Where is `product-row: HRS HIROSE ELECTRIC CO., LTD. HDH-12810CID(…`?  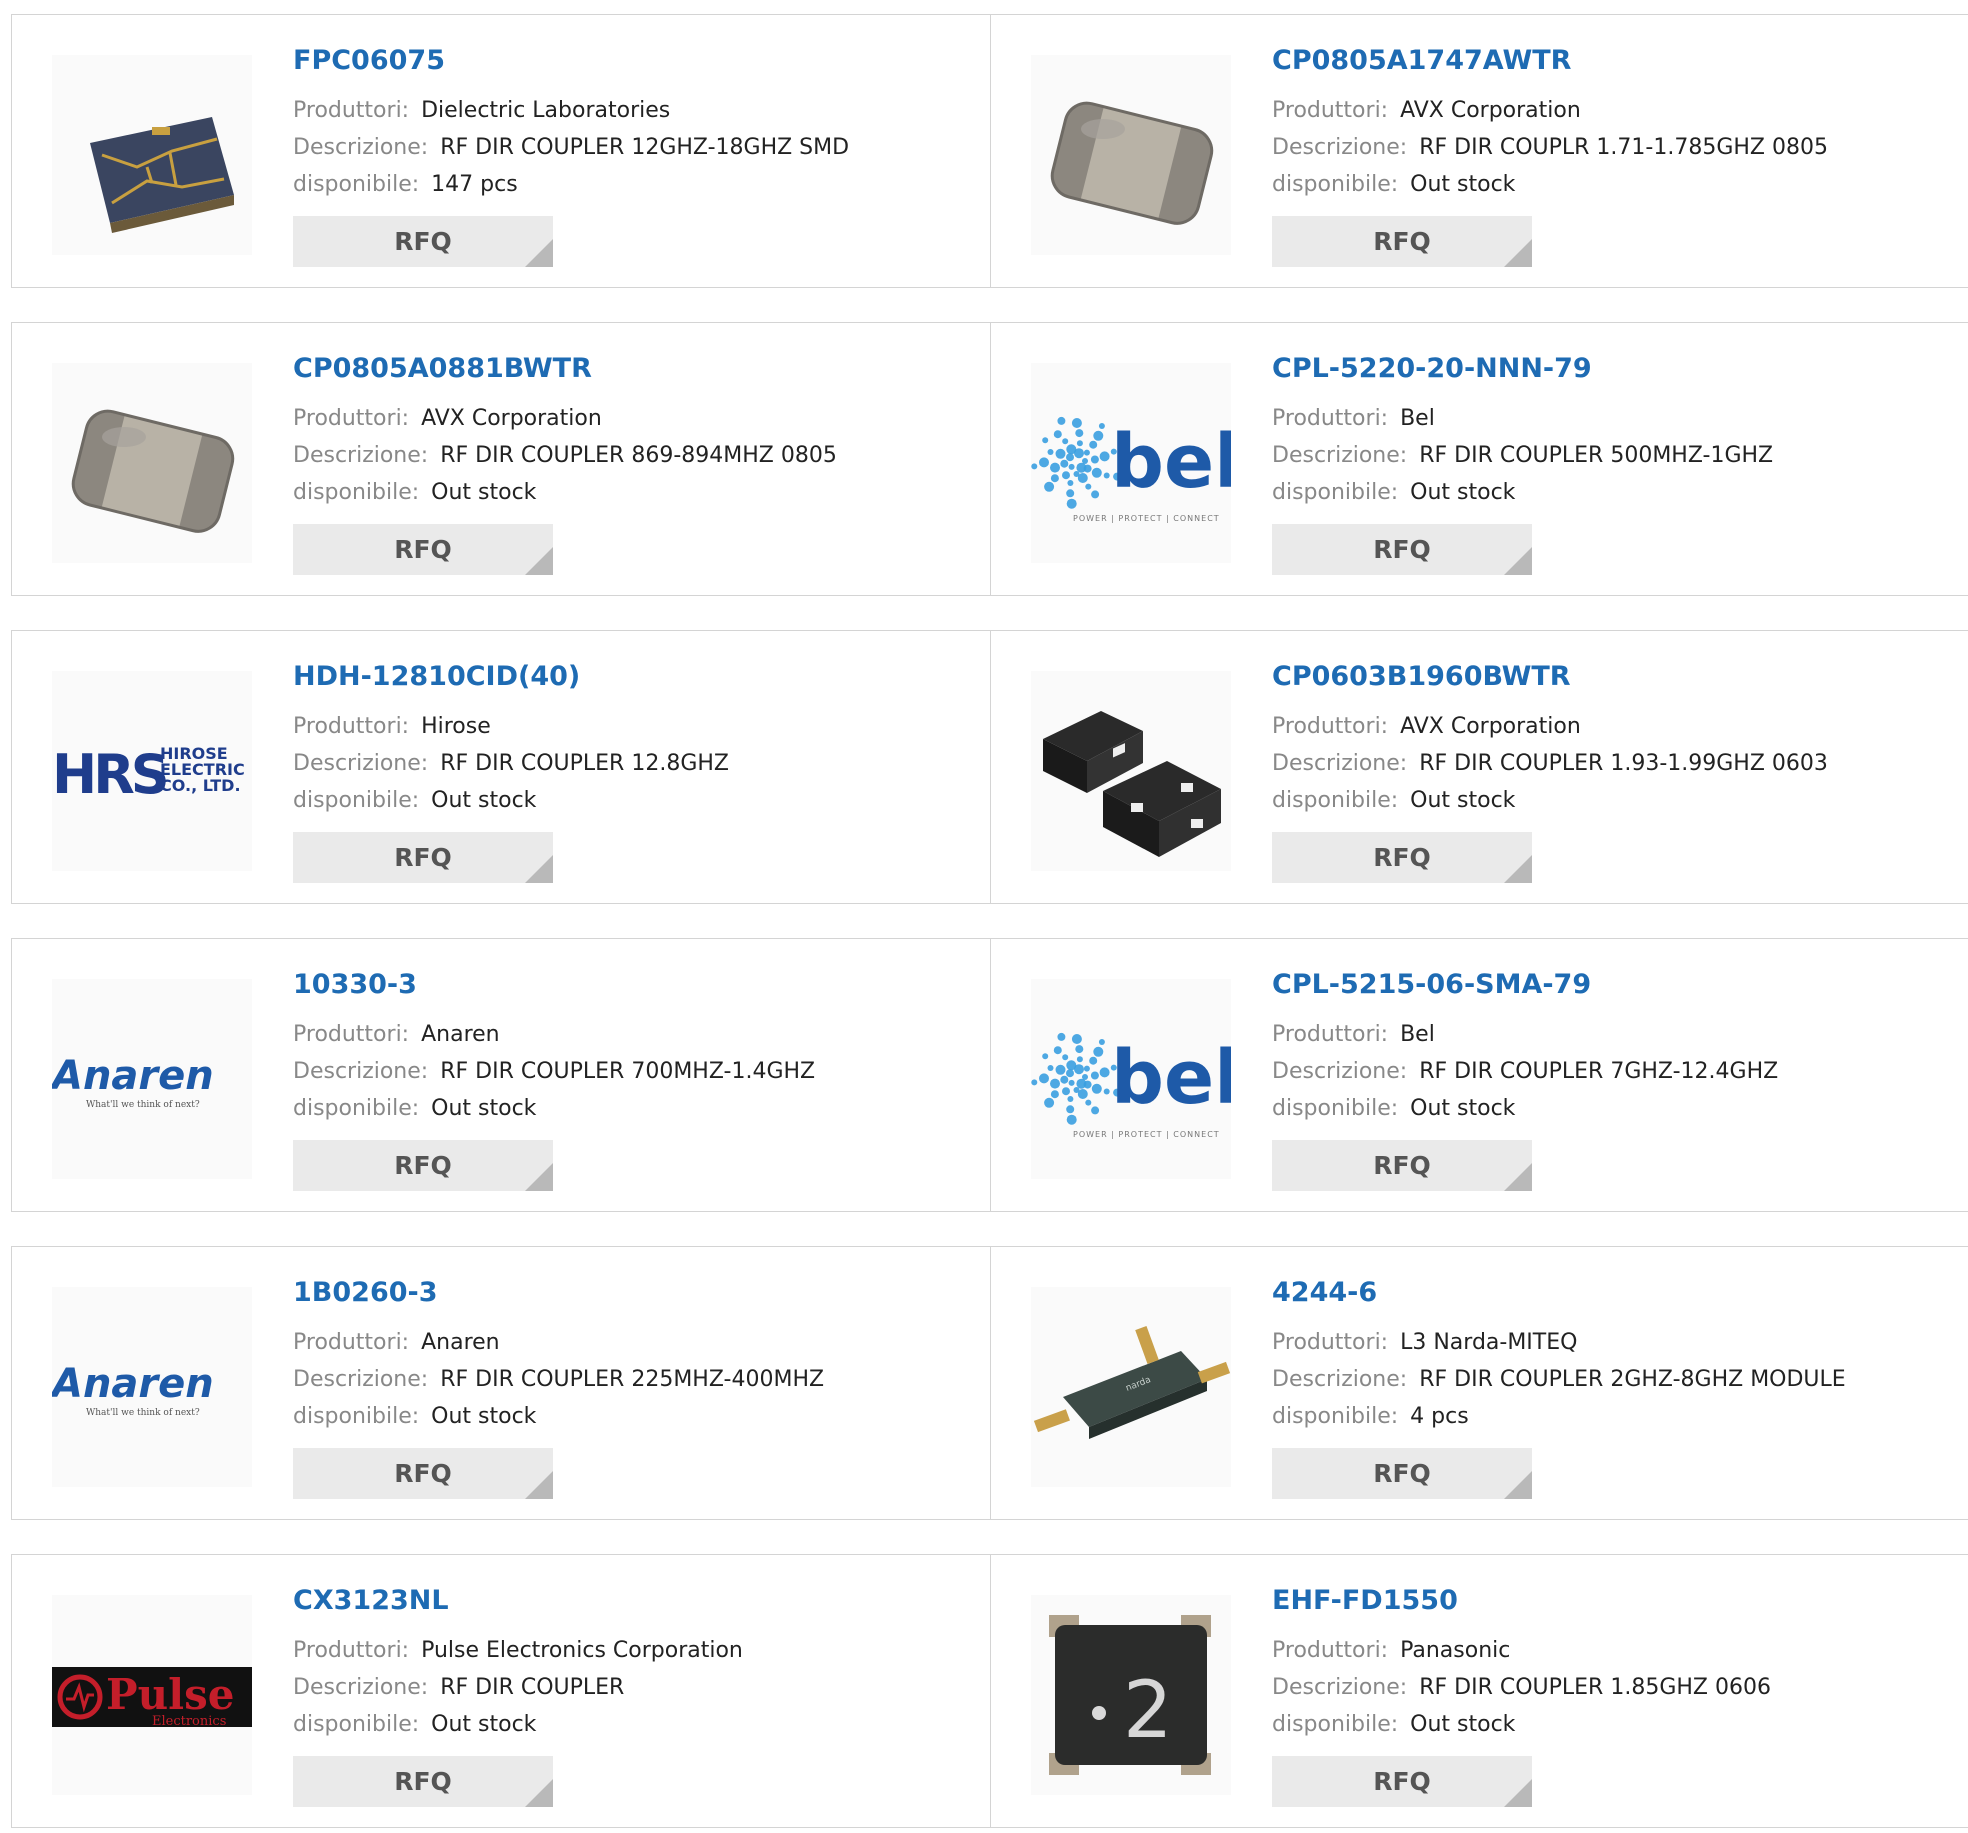 product-row: HRS HIROSE ELECTRIC CO., LTD. HDH-12810CID(… is located at coordinates (989, 768).